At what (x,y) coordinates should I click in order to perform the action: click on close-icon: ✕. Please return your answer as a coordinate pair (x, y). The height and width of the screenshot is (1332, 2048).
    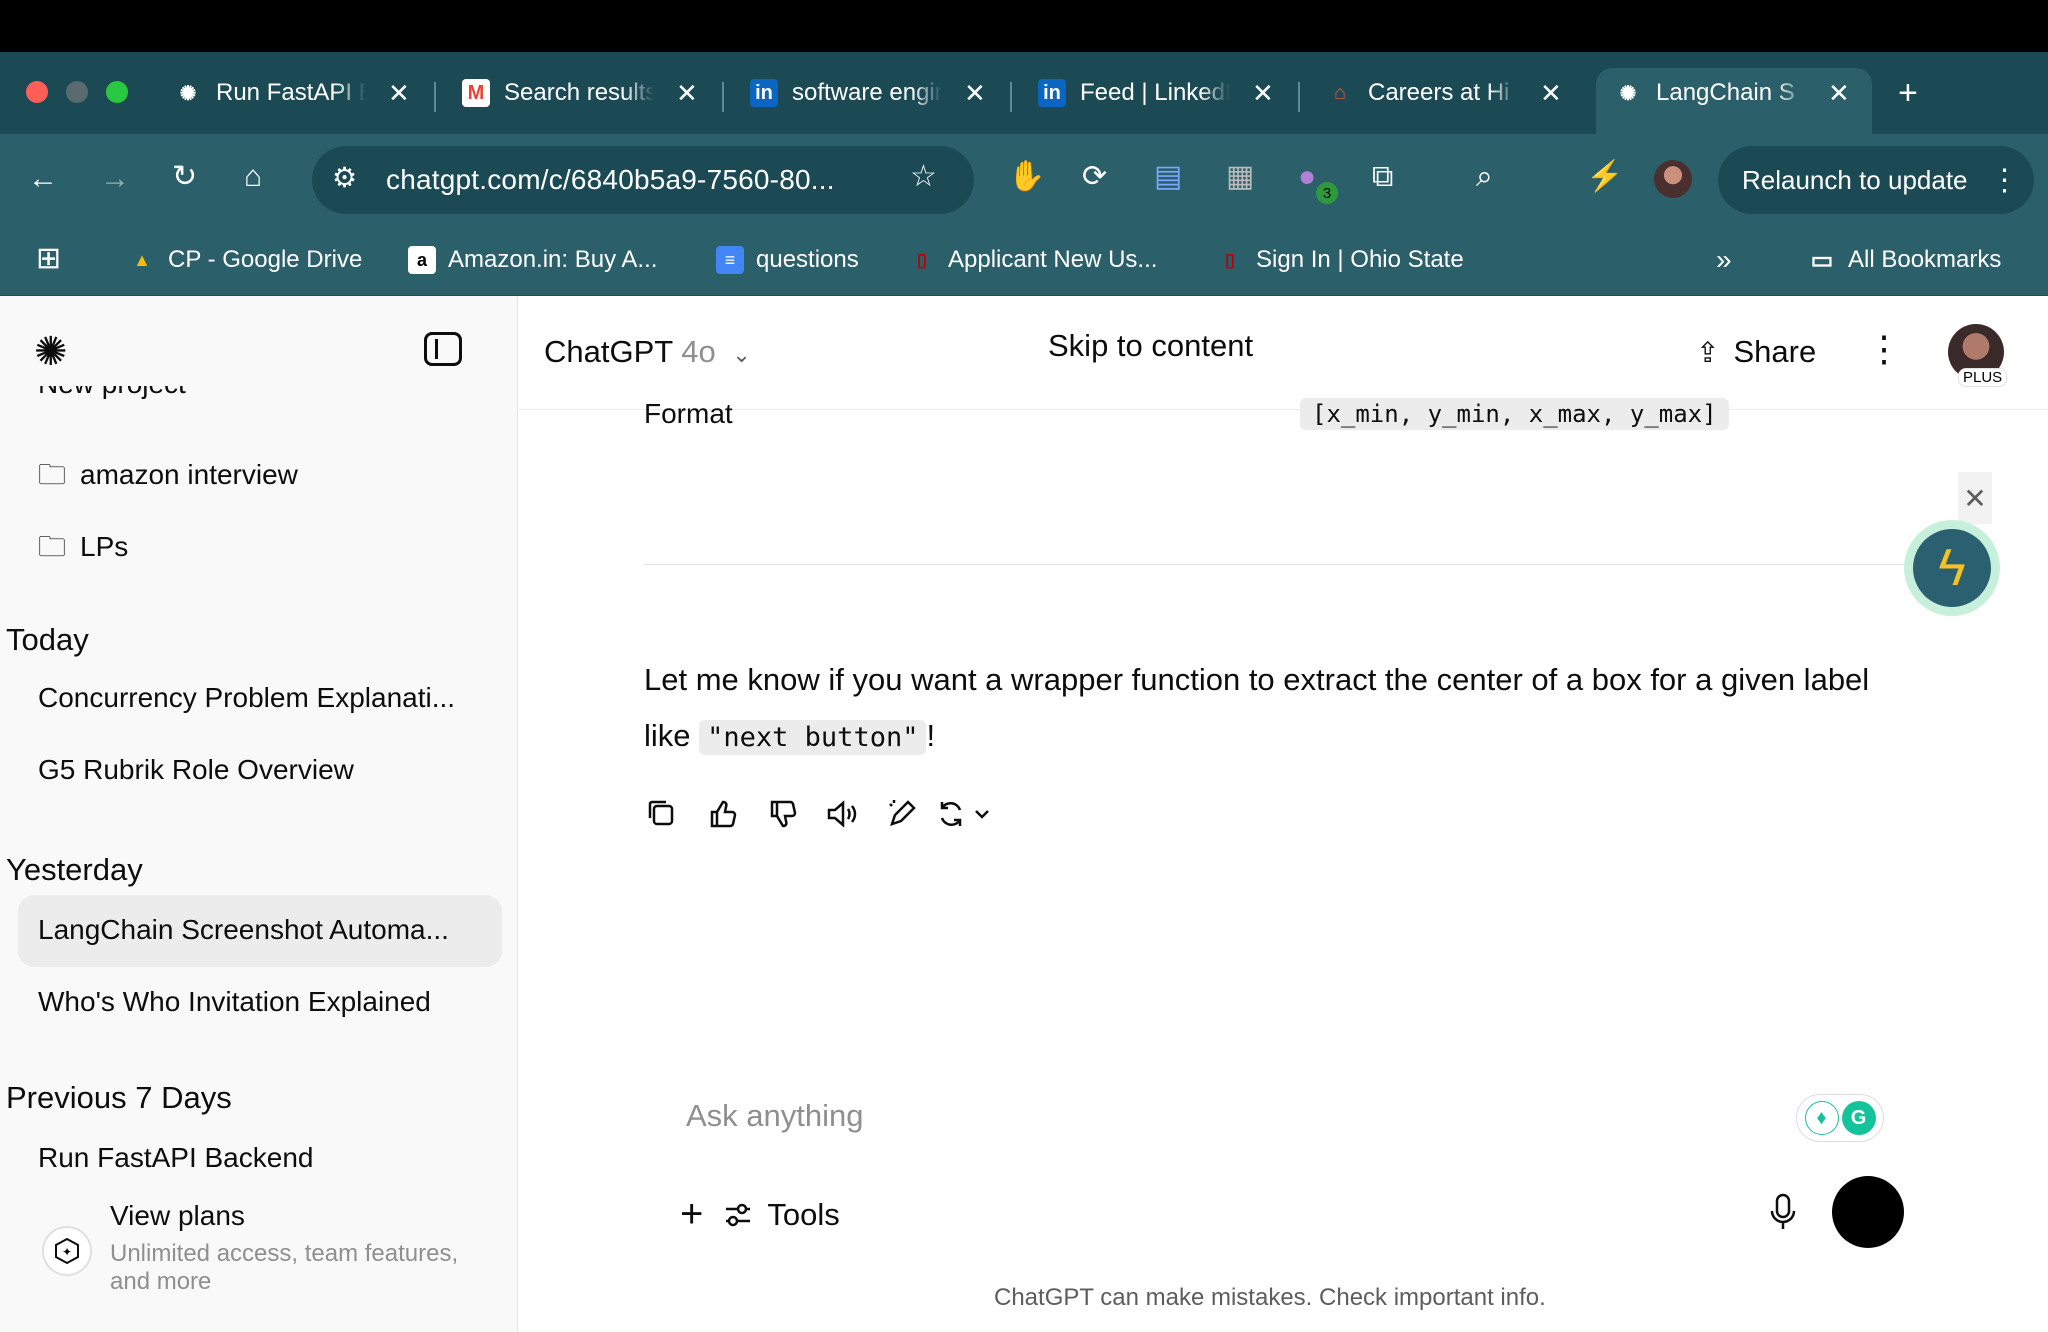
    Looking at the image, I should click on (1975, 498).